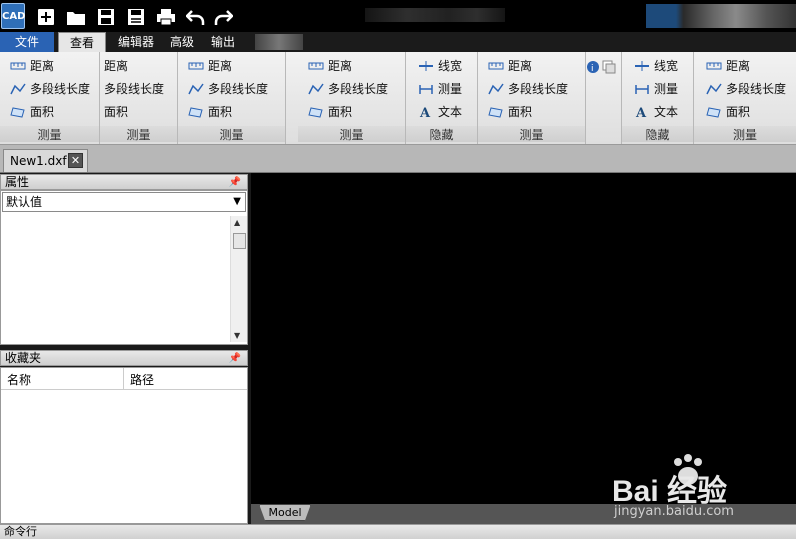  What do you see at coordinates (232, 98) in the screenshot?
I see `measure-group-3: 距离 多段线长度 面积 测量` at bounding box center [232, 98].